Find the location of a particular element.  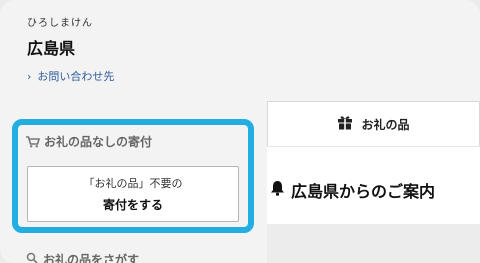

search-gift-section-title: お礼の品をさがす is located at coordinates (82, 257).